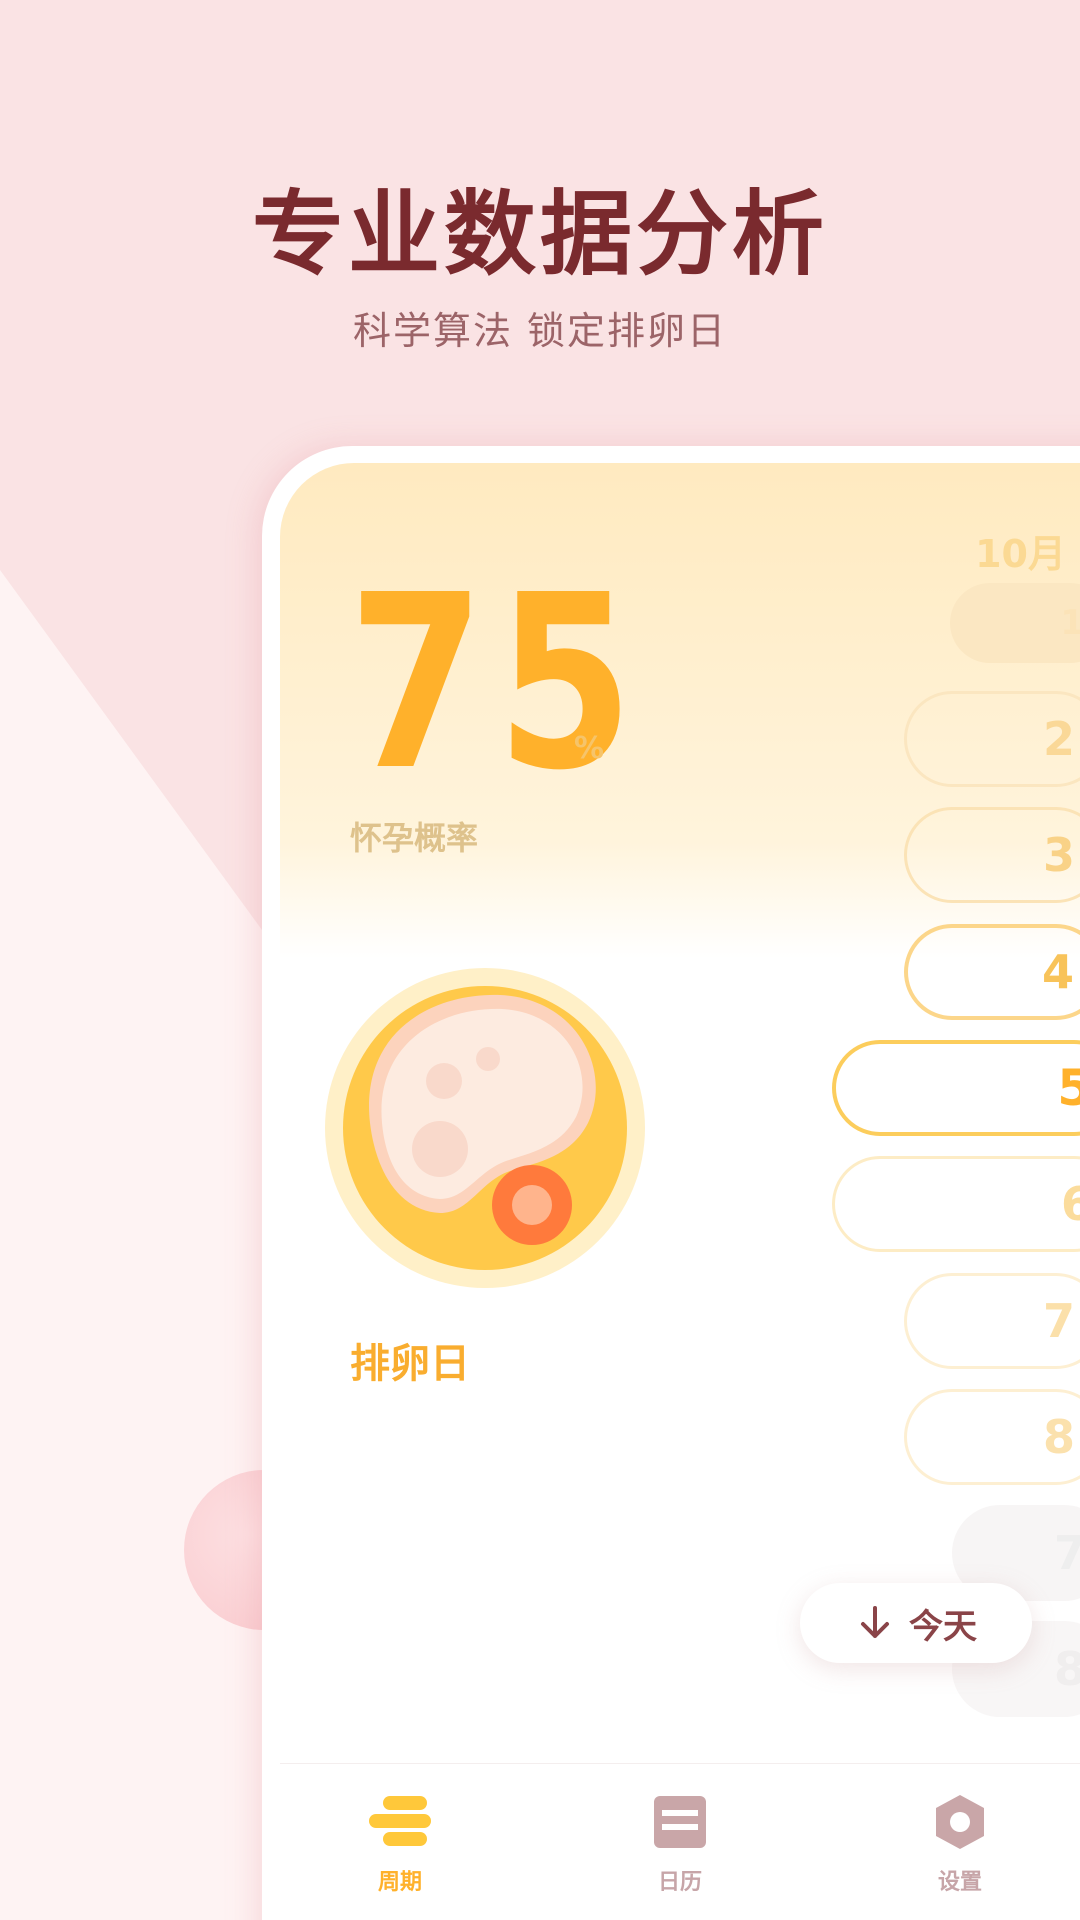 The image size is (1080, 1920). Describe the element at coordinates (399, 1882) in the screenshot. I see `tab-cycle-label: 周期` at that location.